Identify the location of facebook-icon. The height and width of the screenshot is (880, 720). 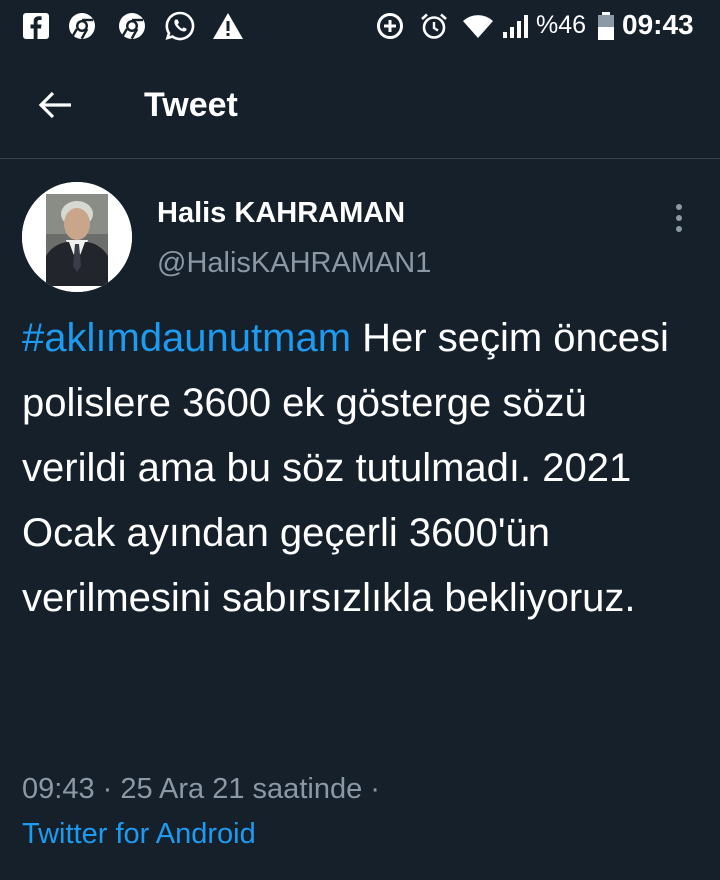
(36, 26).